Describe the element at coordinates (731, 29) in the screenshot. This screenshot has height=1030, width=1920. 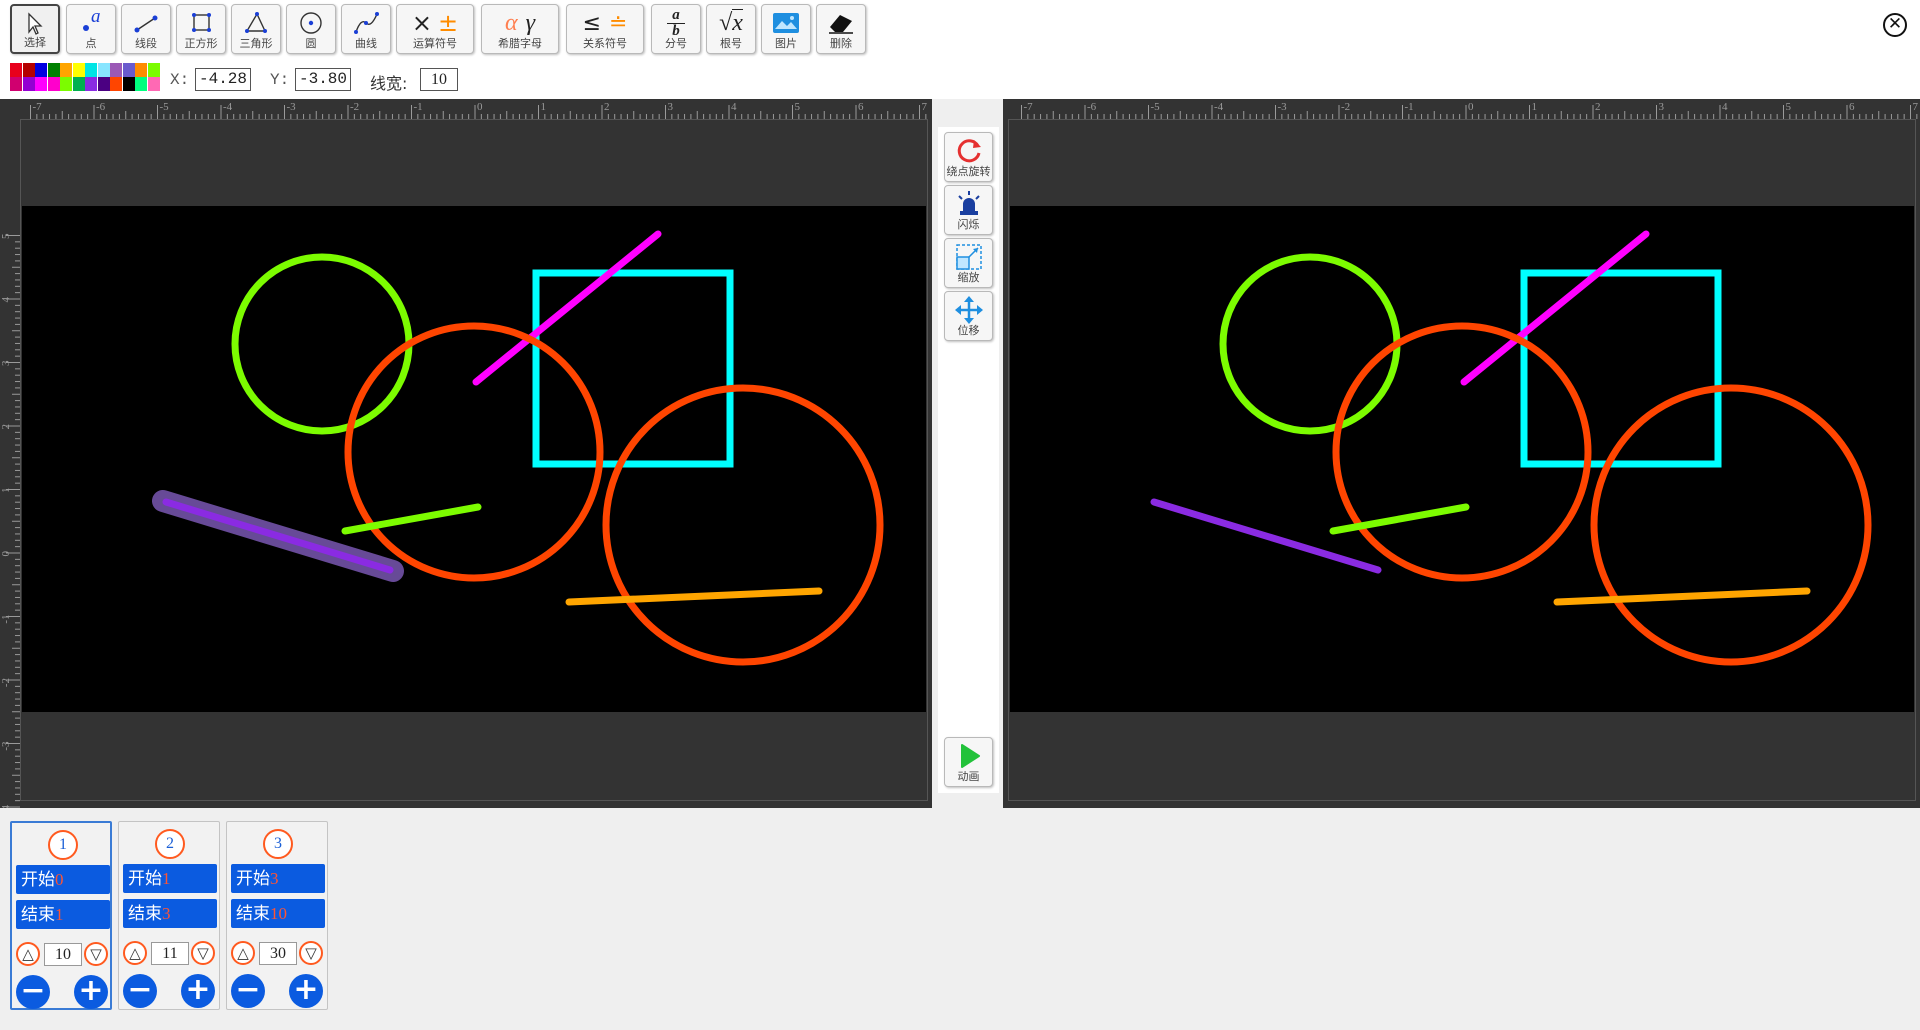
I see `sqrt-tool-button: √ x 根号` at that location.